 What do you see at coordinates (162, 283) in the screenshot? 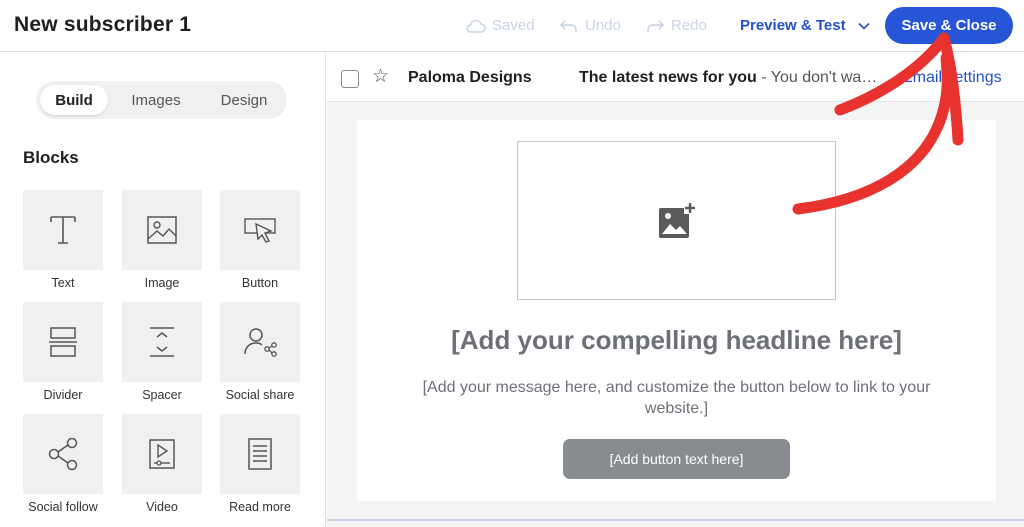
I see `block-label: Image` at bounding box center [162, 283].